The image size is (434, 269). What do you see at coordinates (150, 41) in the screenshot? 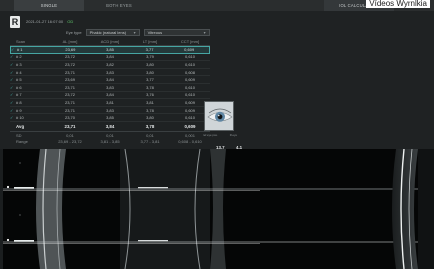
I see `col-lt: LT [mm]` at bounding box center [150, 41].